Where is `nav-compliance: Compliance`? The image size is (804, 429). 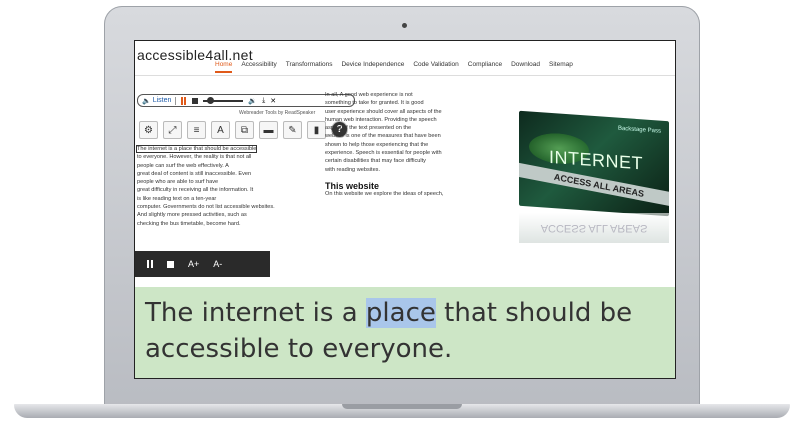 nav-compliance: Compliance is located at coordinates (485, 67).